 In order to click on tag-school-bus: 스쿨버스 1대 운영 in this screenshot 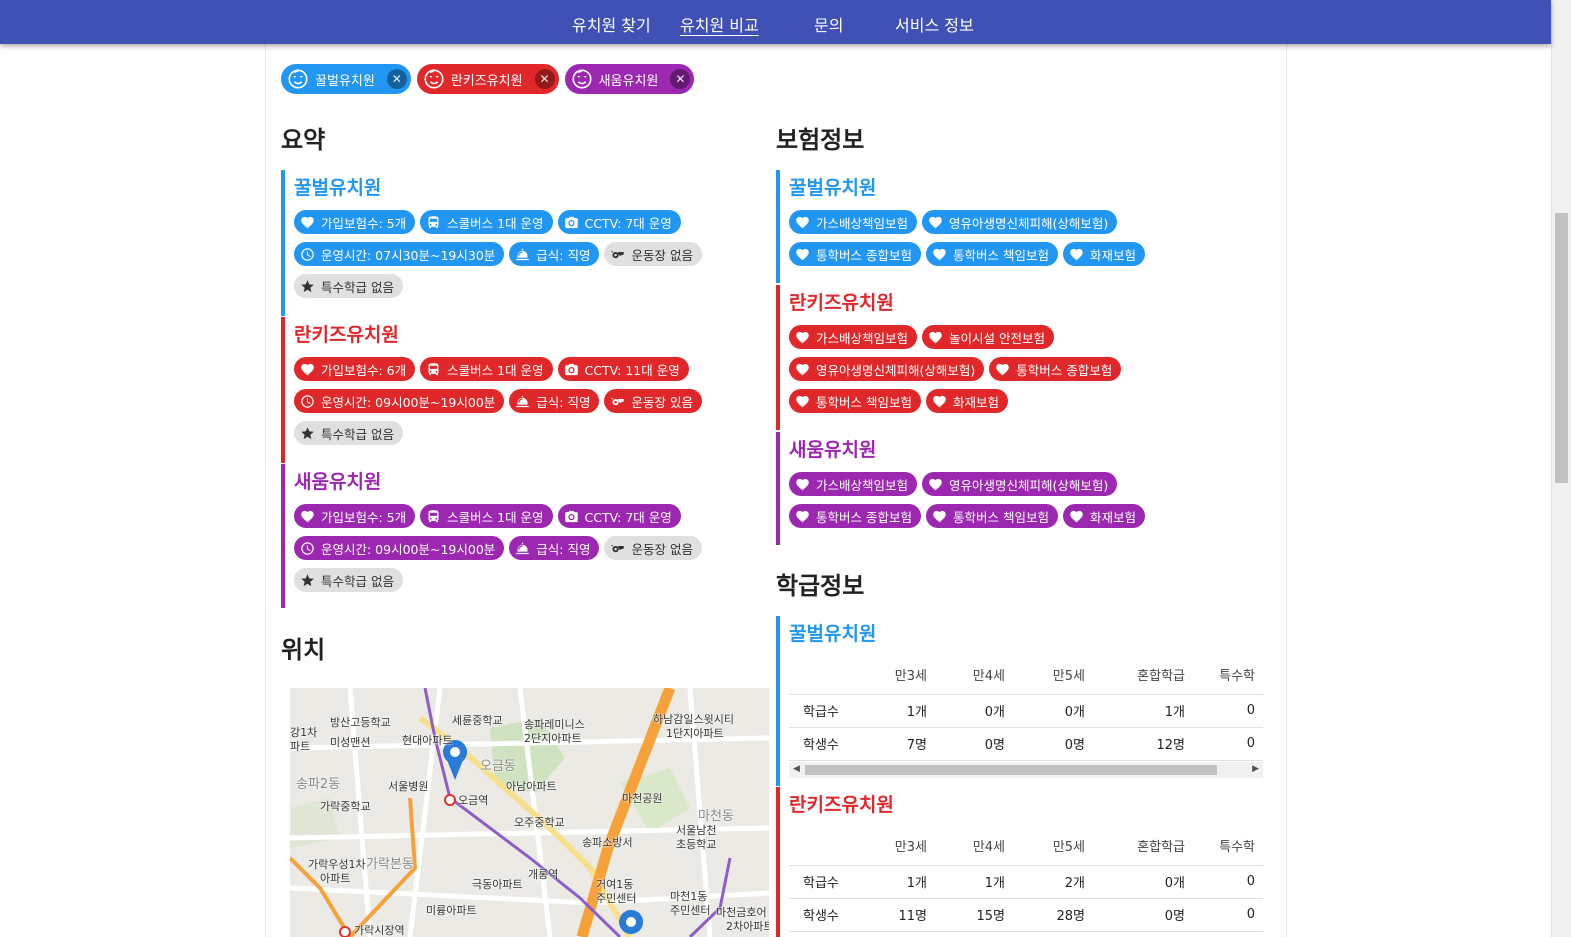, I will do `click(486, 516)`.